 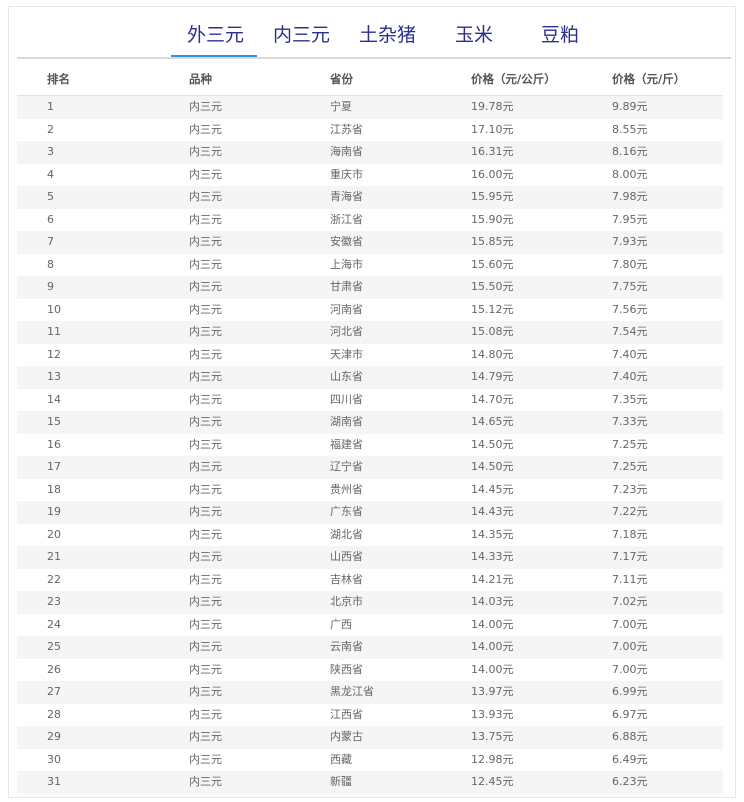 What do you see at coordinates (492, 241) in the screenshot?
I see `price-kg-cell: 15.85元` at bounding box center [492, 241].